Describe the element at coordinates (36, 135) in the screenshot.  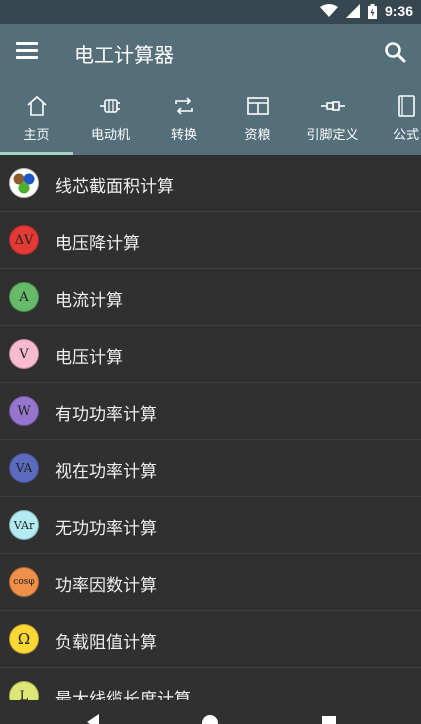
I see `tab-label: 主页` at that location.